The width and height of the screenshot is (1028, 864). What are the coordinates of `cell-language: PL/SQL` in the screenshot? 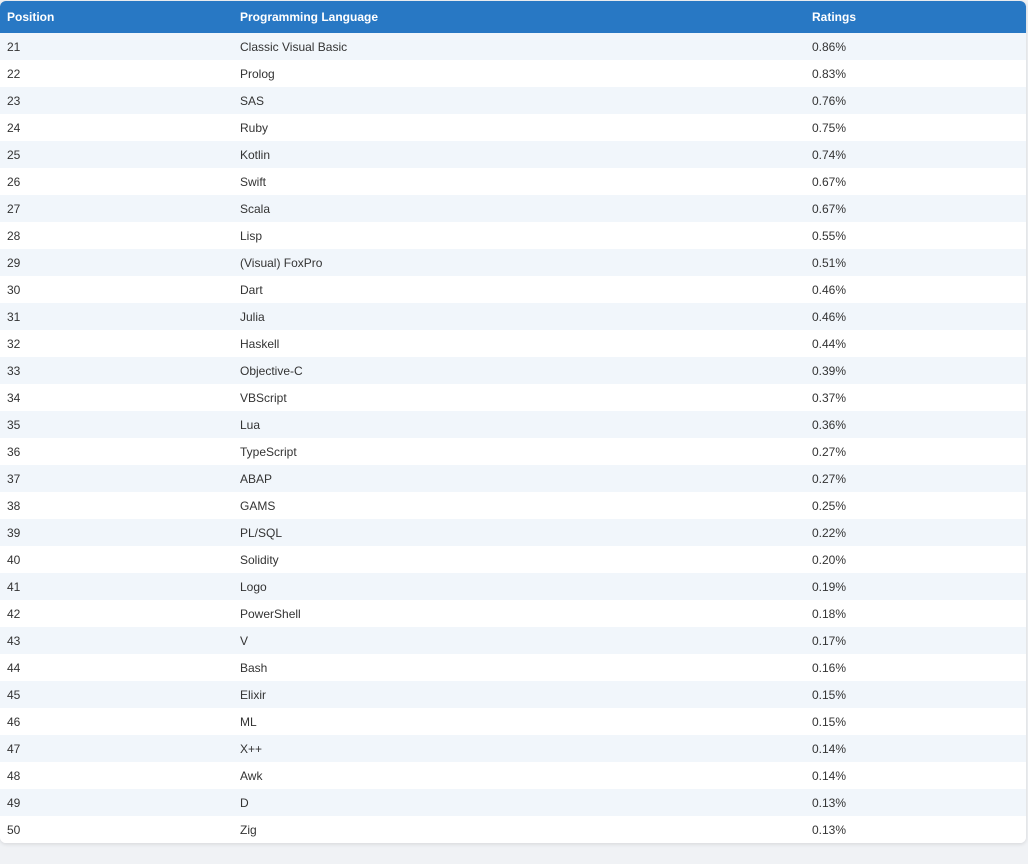 It's located at (261, 532).